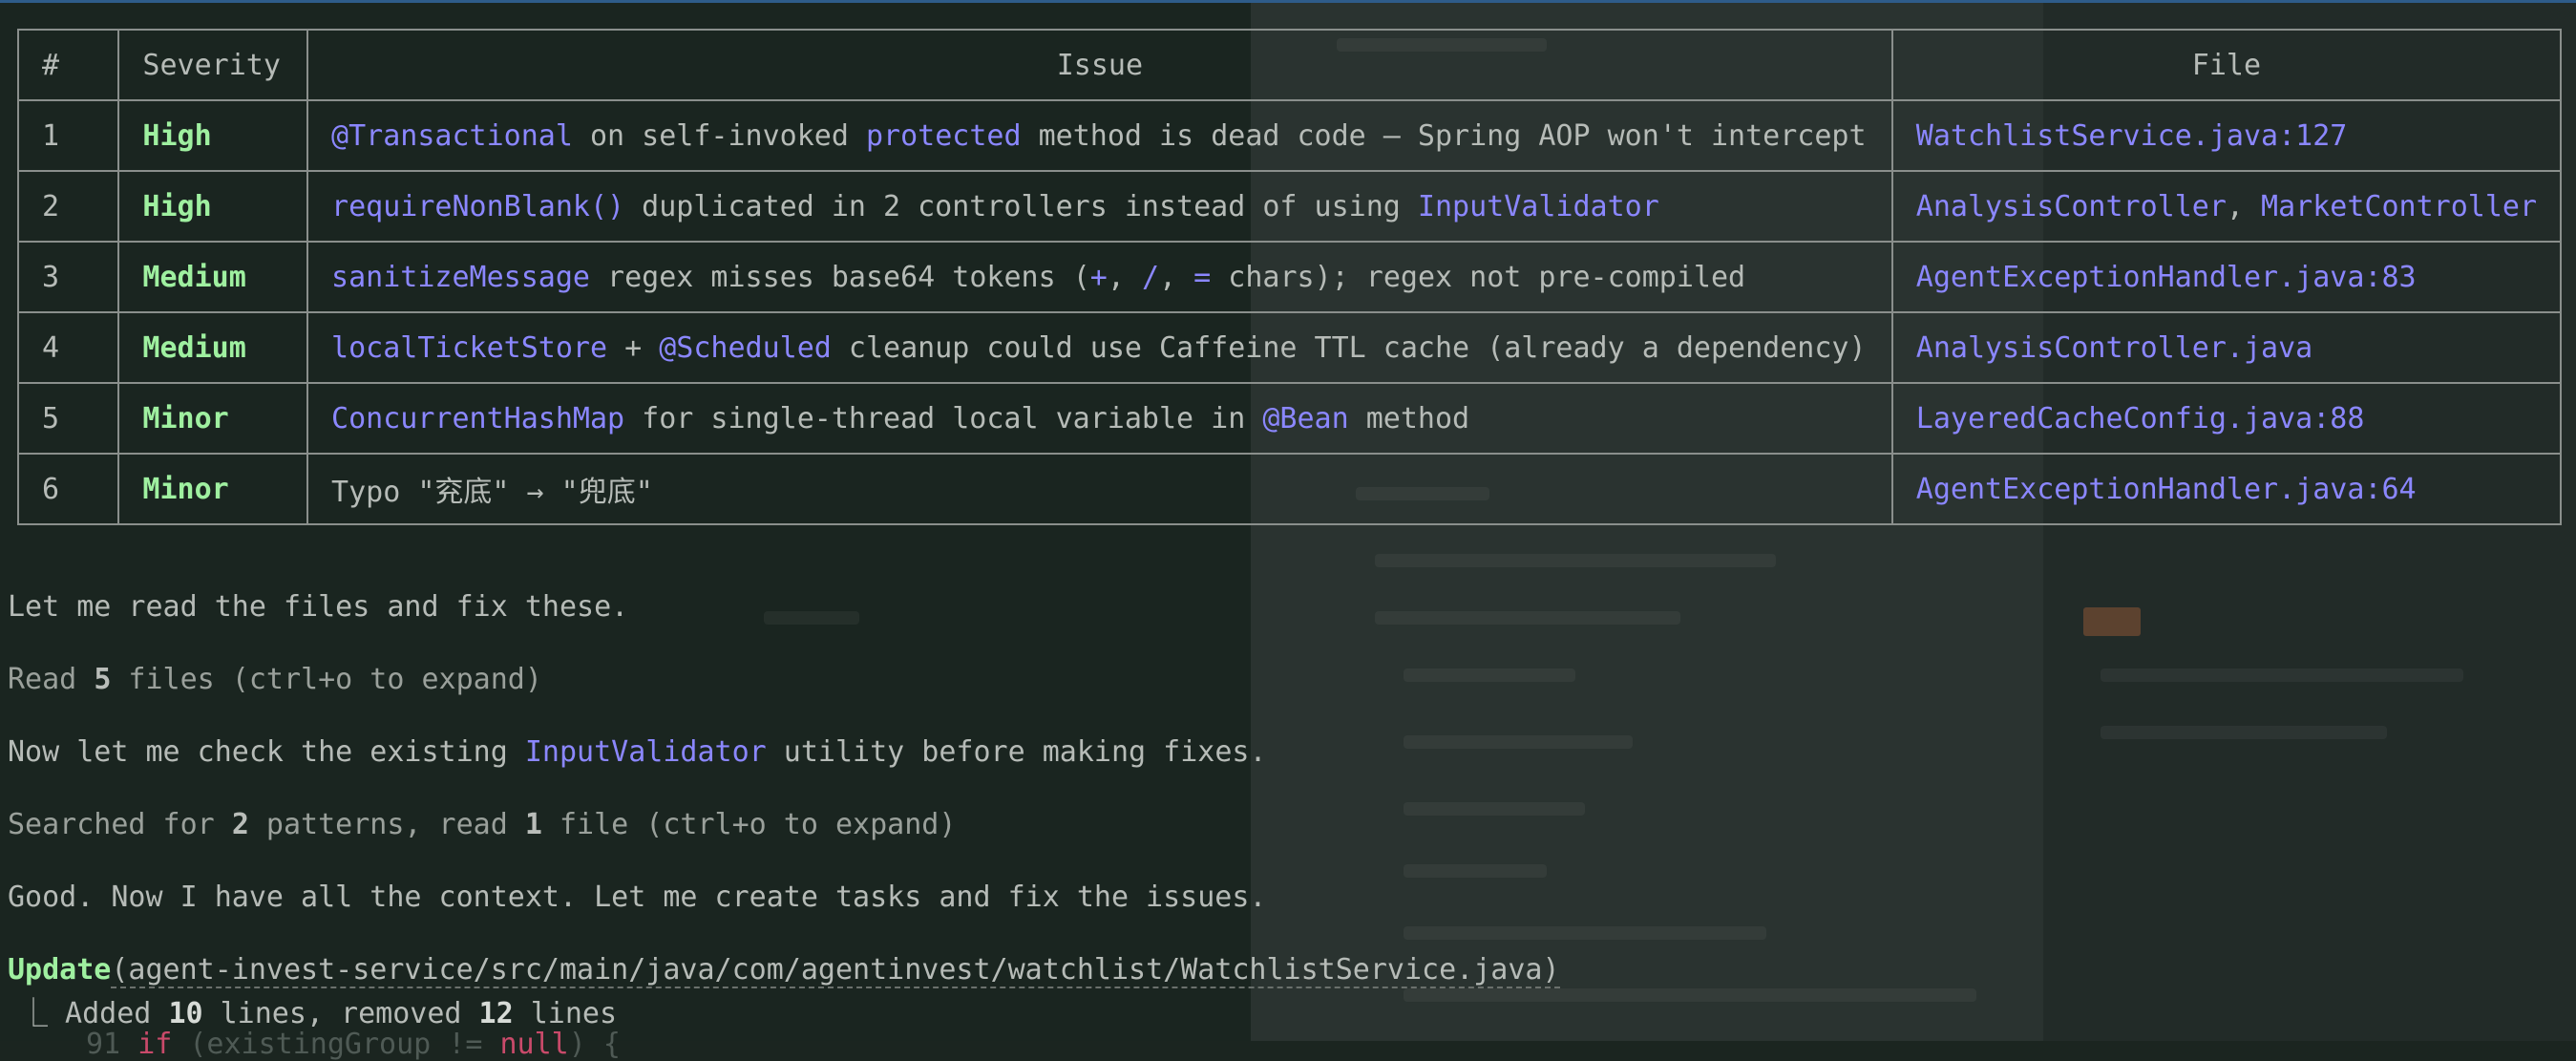  Describe the element at coordinates (460, 277) in the screenshot. I see `inline-code: sanitizeMessage` at that location.